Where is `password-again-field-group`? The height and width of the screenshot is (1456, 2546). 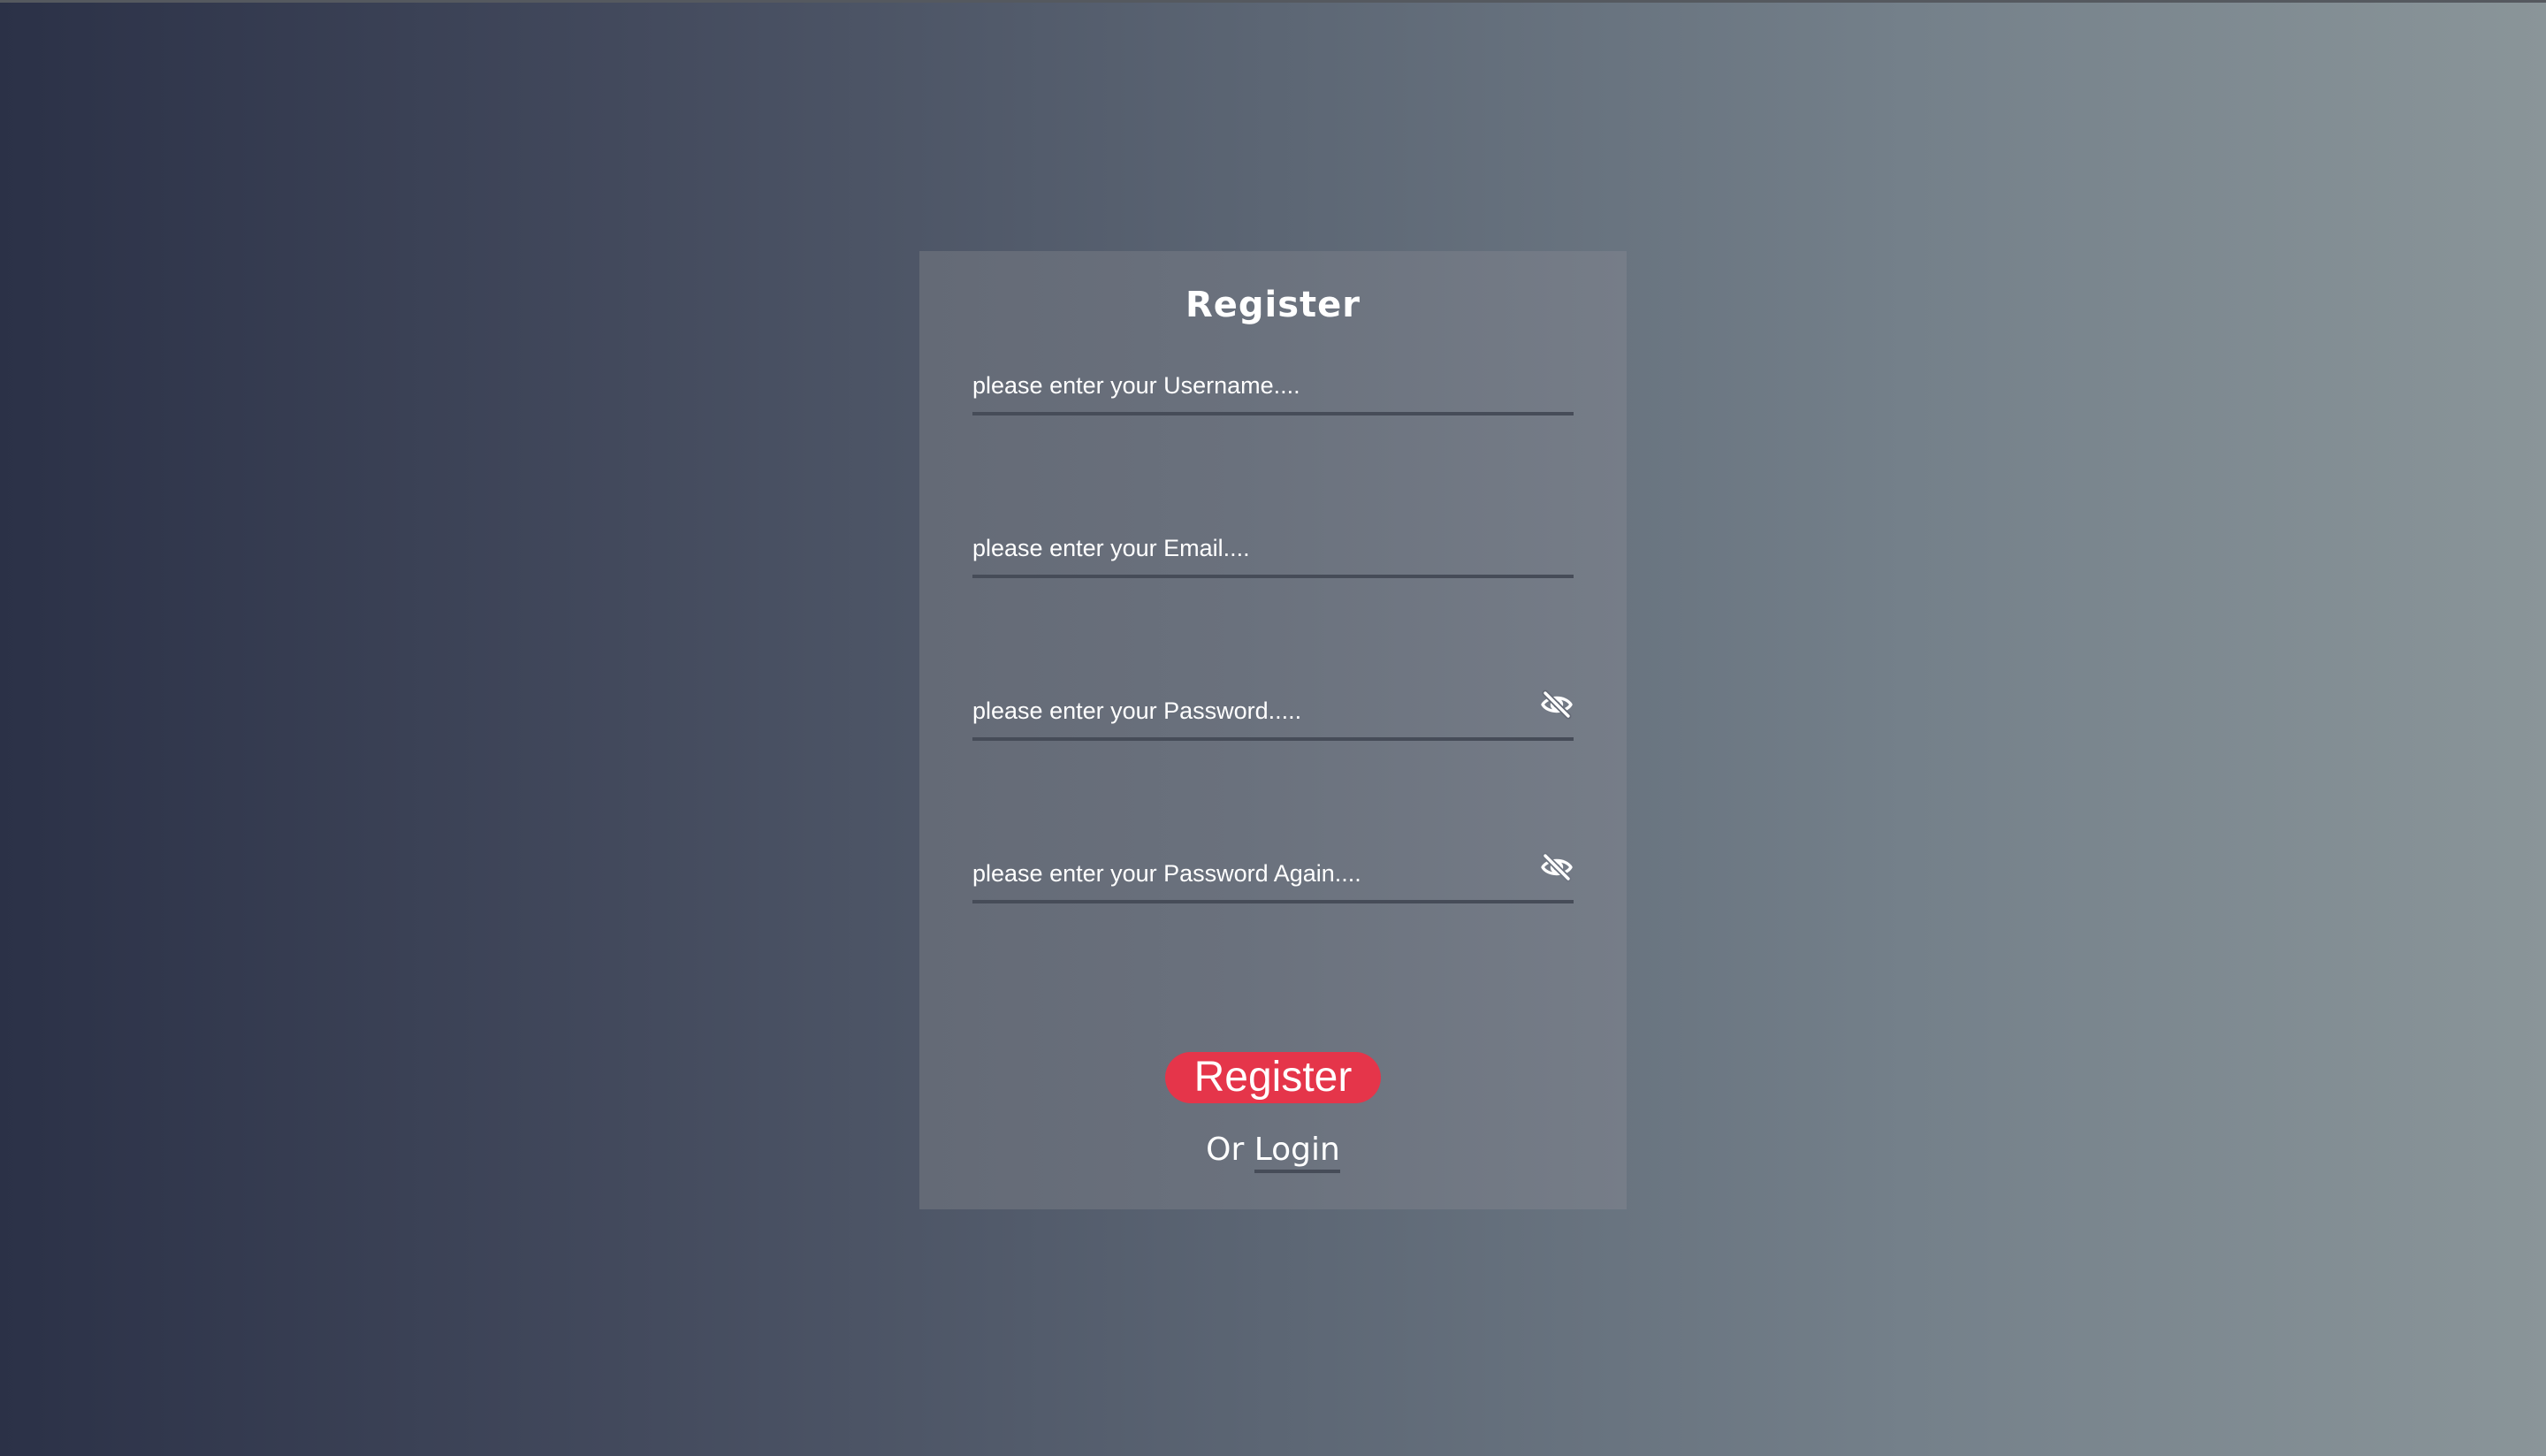
password-again-field-group is located at coordinates (1273, 875).